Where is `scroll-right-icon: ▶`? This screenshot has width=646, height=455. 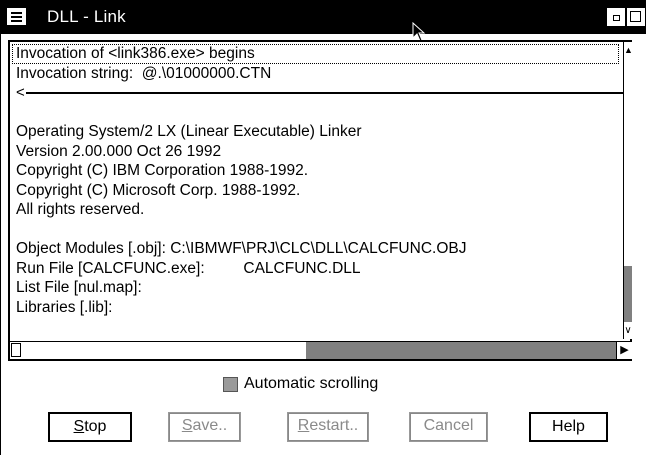 scroll-right-icon: ▶ is located at coordinates (624, 350).